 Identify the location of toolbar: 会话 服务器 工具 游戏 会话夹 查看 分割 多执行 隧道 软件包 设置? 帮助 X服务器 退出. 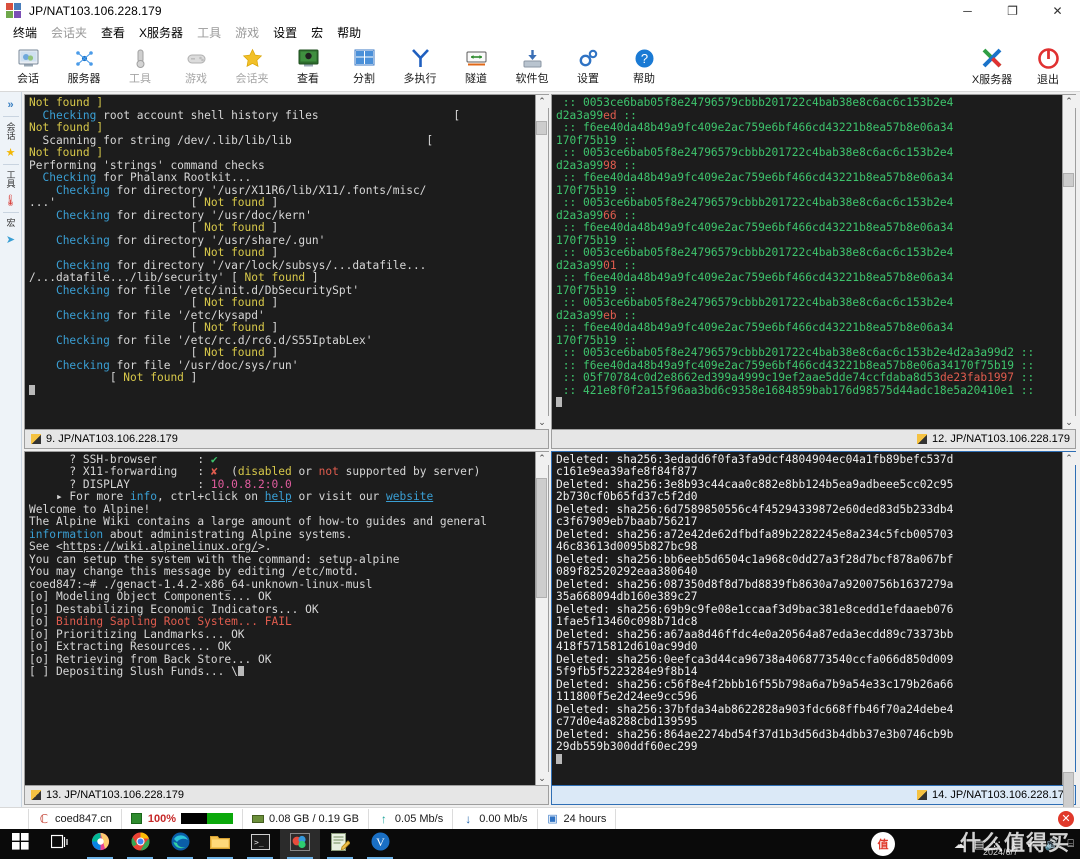
(540, 67).